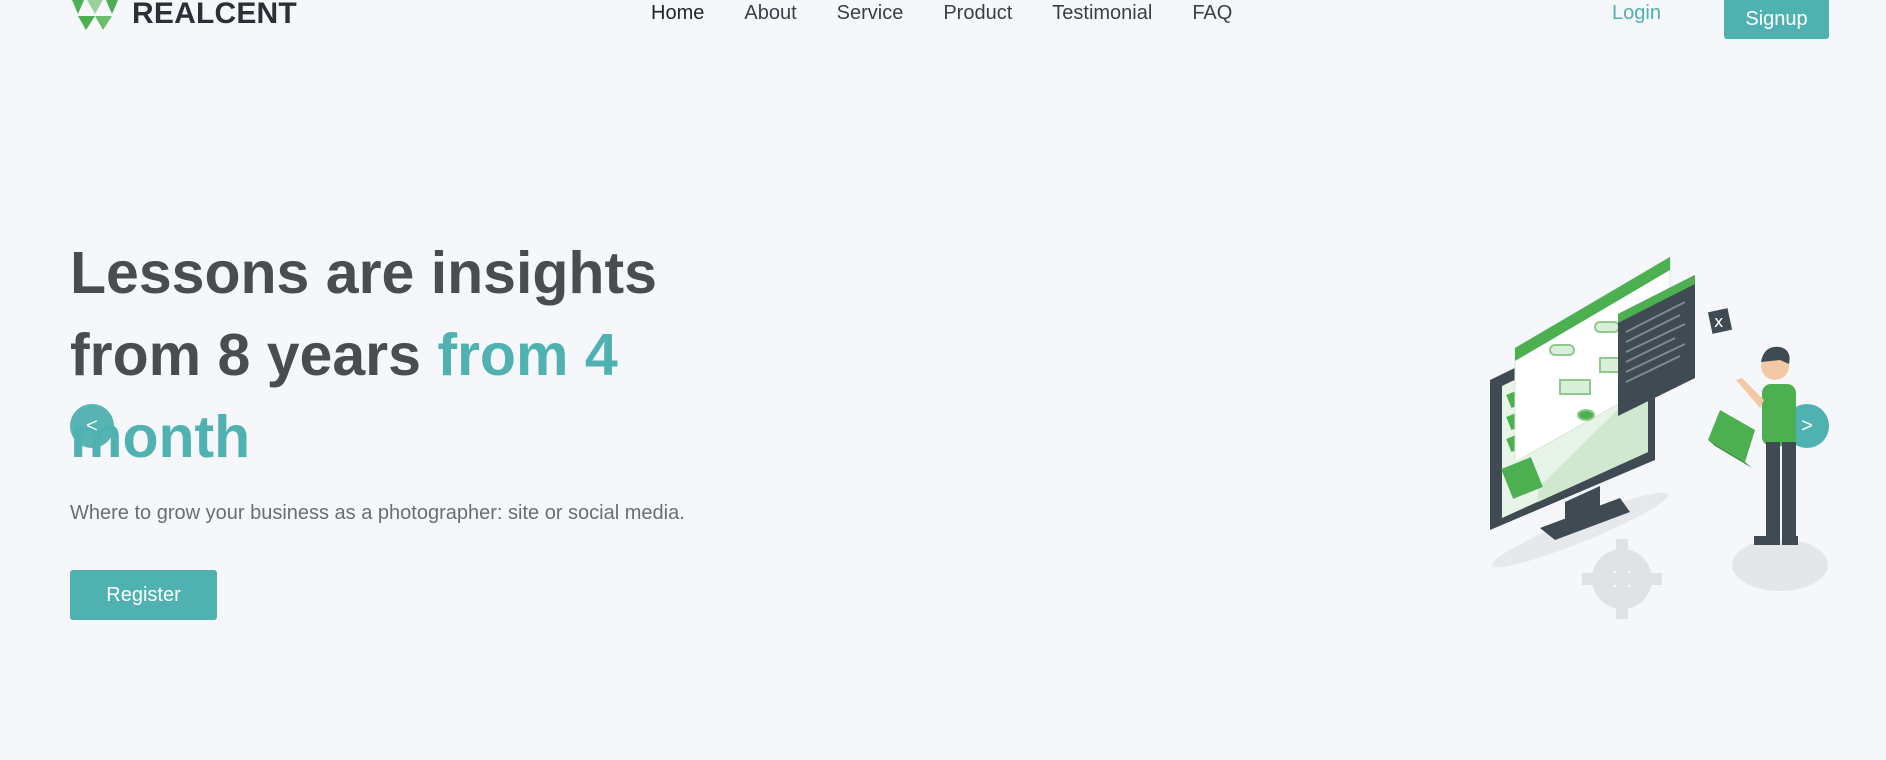 This screenshot has width=1886, height=760. I want to click on brand-logo: REALCENT, so click(183, 17).